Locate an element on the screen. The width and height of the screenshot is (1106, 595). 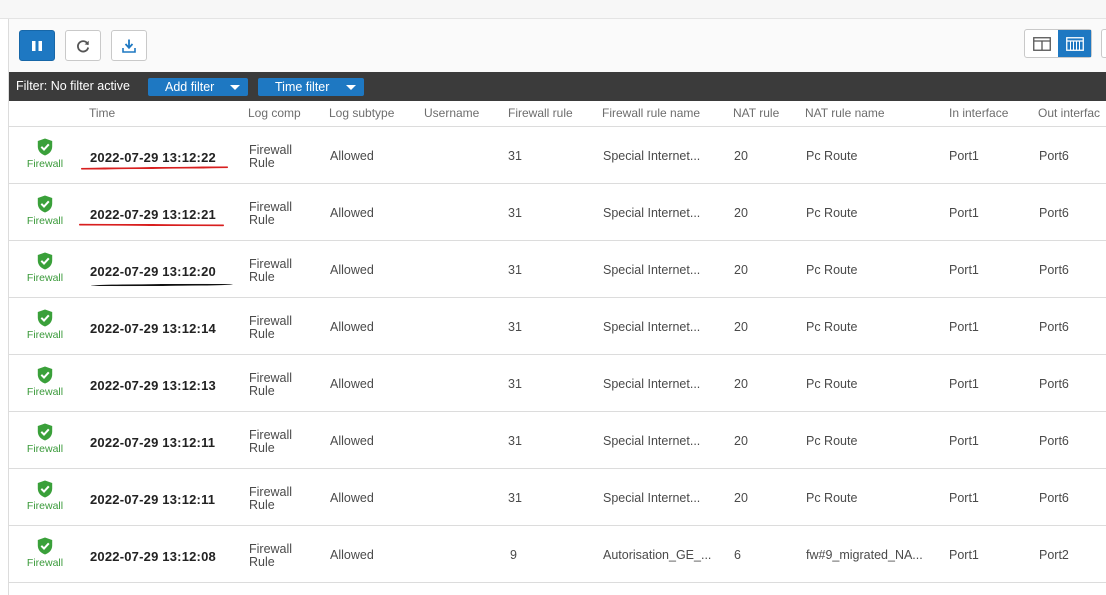
column-header-out-interface: Out interfac is located at coordinates (1069, 113).